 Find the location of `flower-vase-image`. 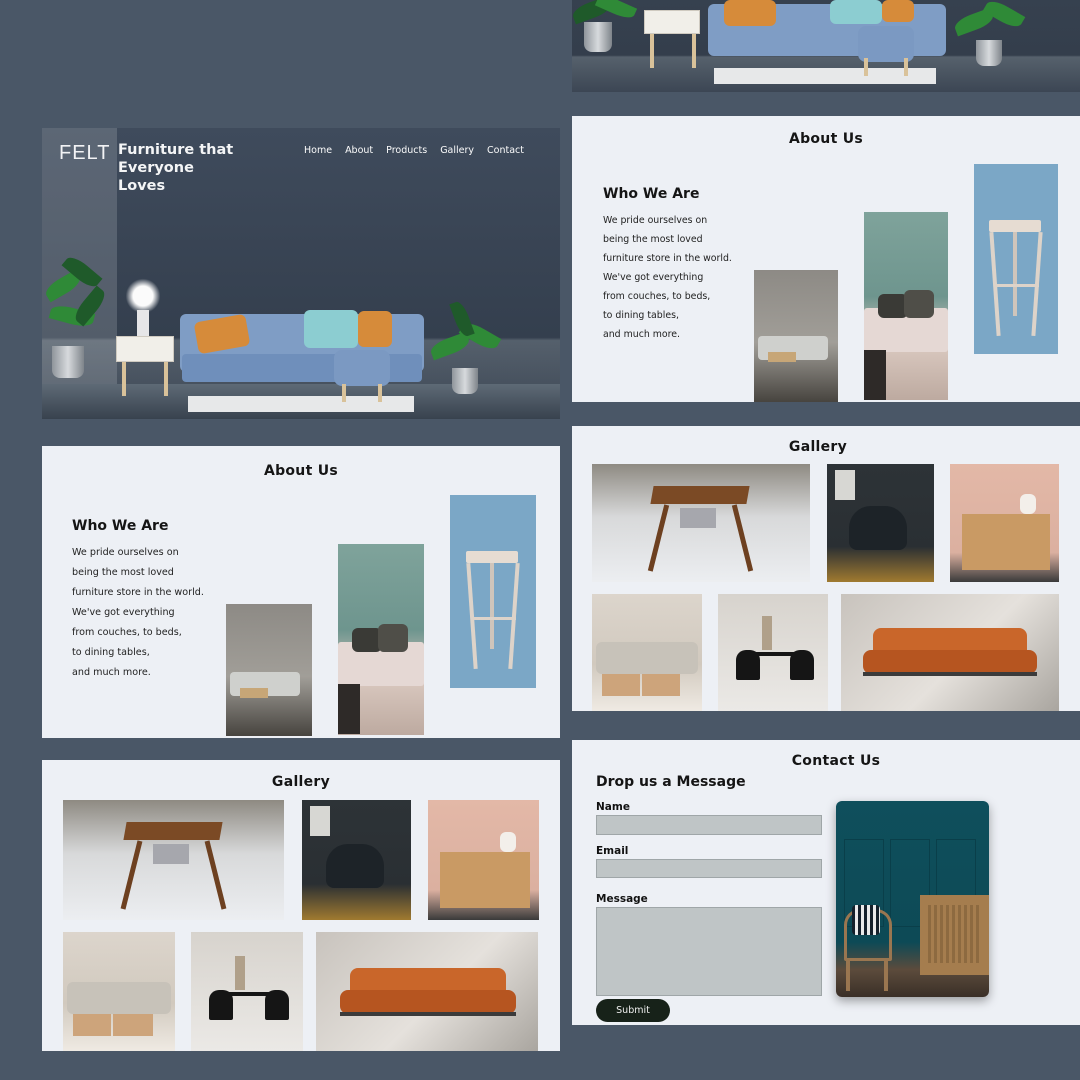

flower-vase-image is located at coordinates (143, 296).